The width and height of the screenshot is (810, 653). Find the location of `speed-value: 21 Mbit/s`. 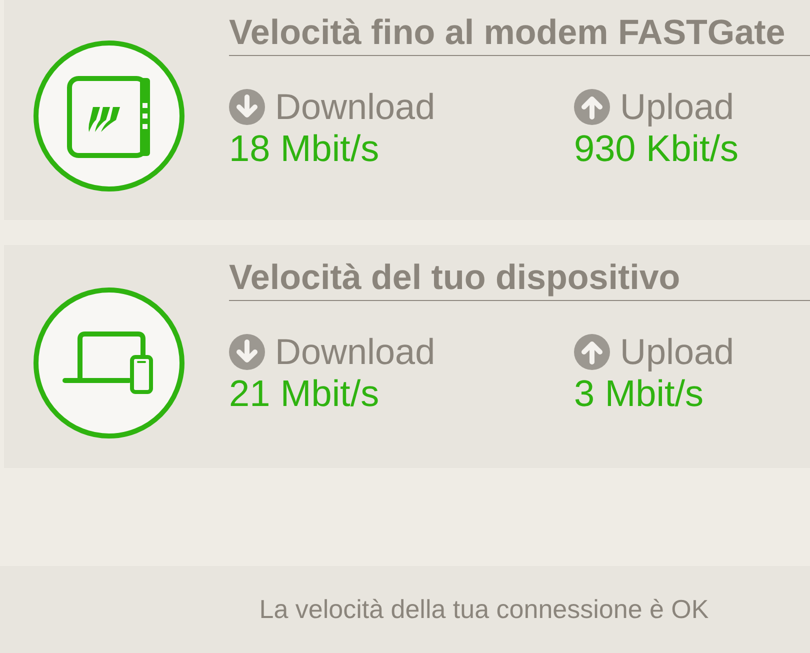

speed-value: 21 Mbit/s is located at coordinates (304, 394).